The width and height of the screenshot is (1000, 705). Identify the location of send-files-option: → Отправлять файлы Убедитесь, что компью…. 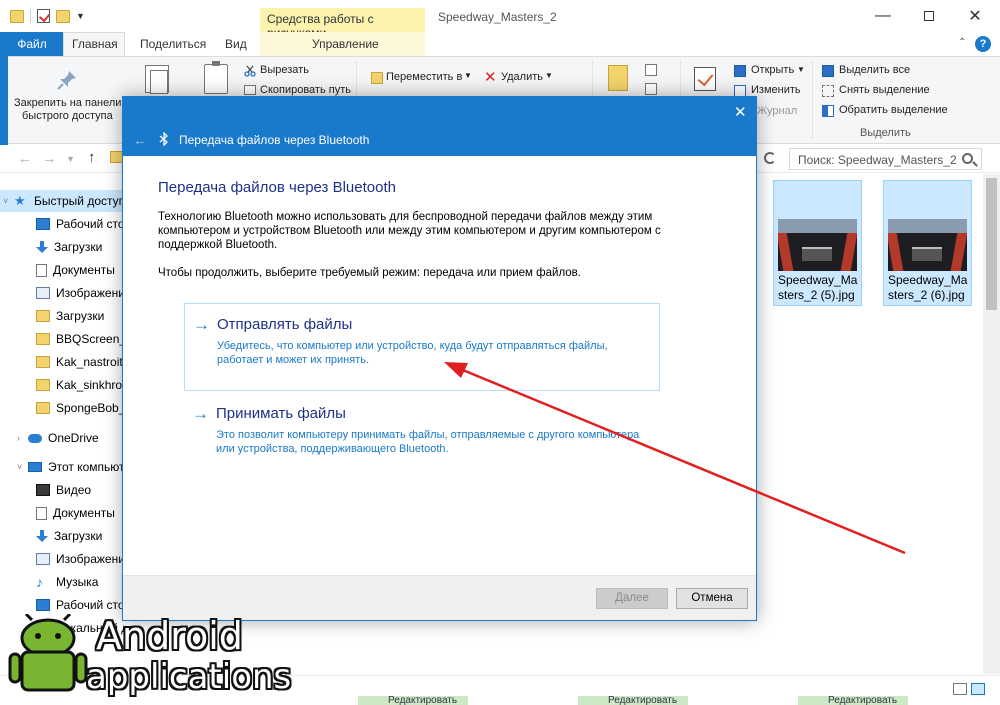
(422, 347).